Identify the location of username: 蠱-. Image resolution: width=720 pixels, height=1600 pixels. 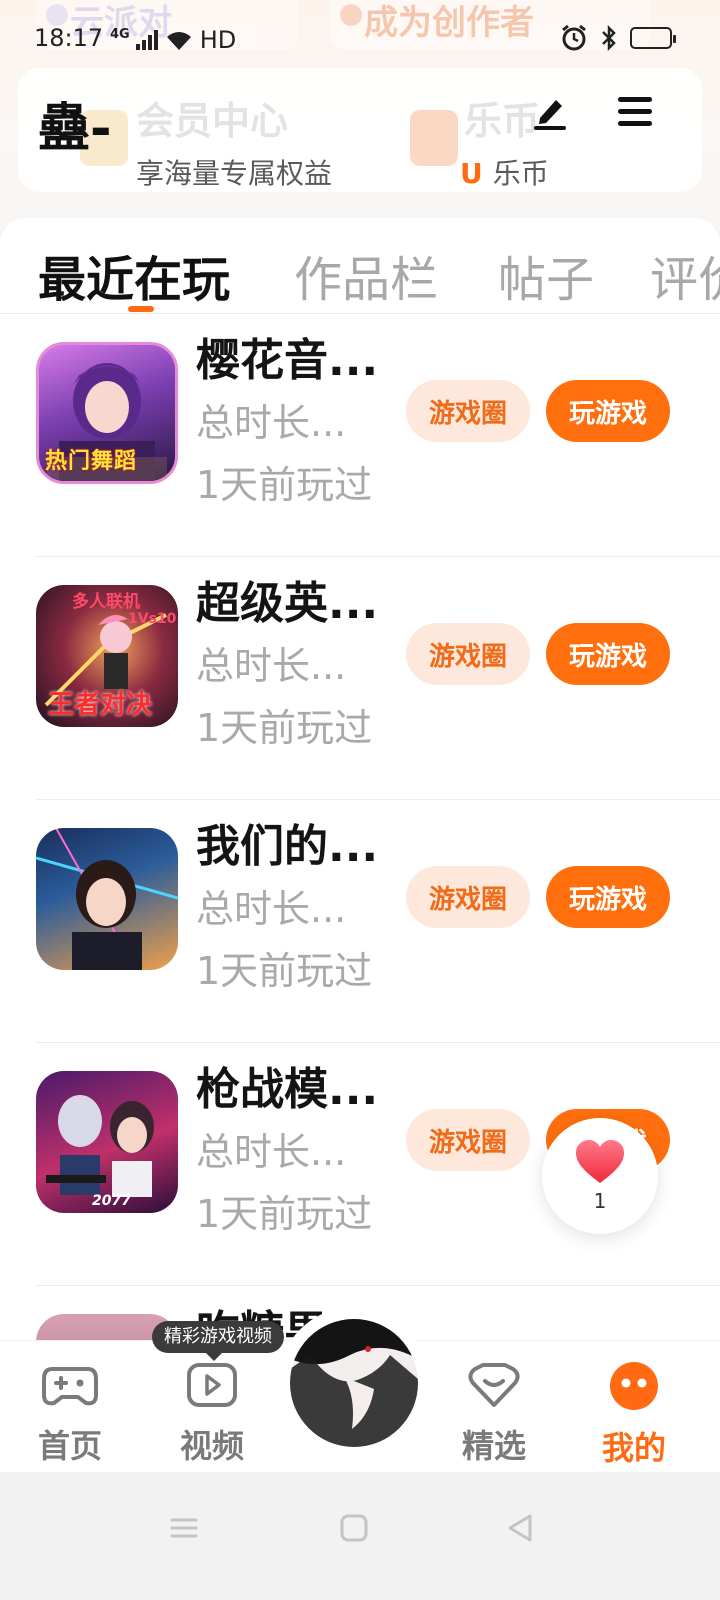
(75, 123).